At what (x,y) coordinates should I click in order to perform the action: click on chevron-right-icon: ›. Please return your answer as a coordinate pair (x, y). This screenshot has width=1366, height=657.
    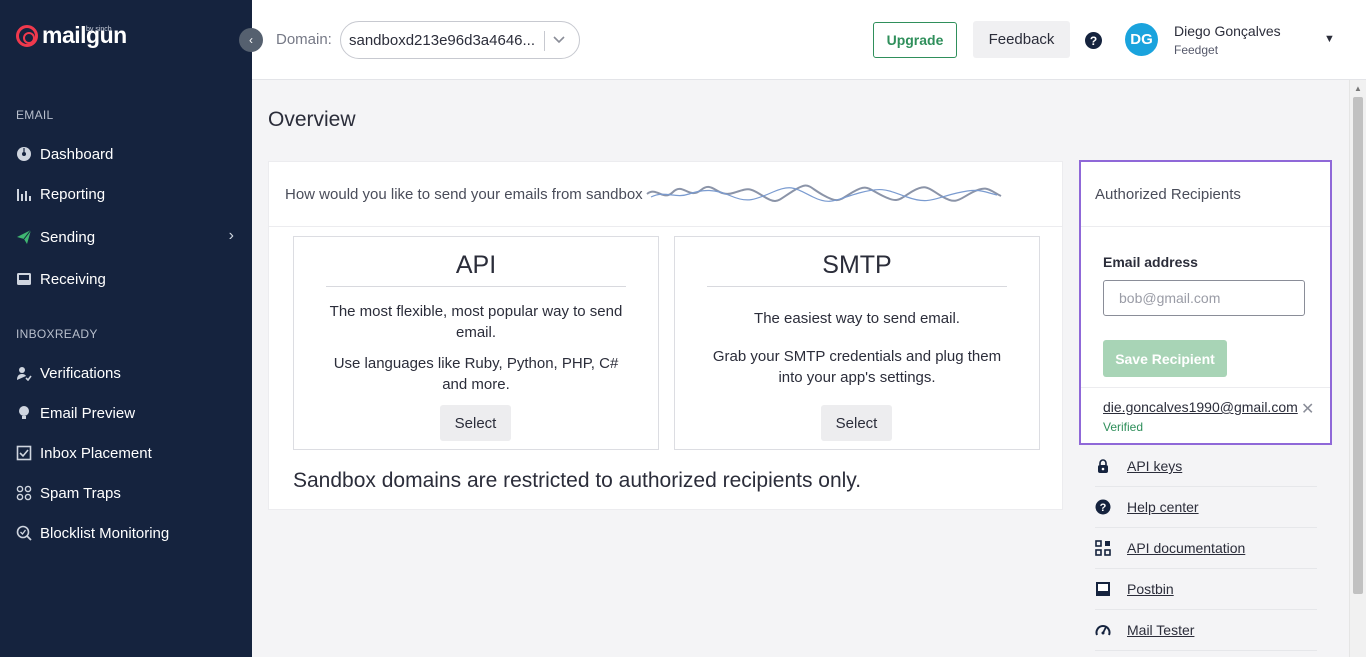
    Looking at the image, I should click on (231, 235).